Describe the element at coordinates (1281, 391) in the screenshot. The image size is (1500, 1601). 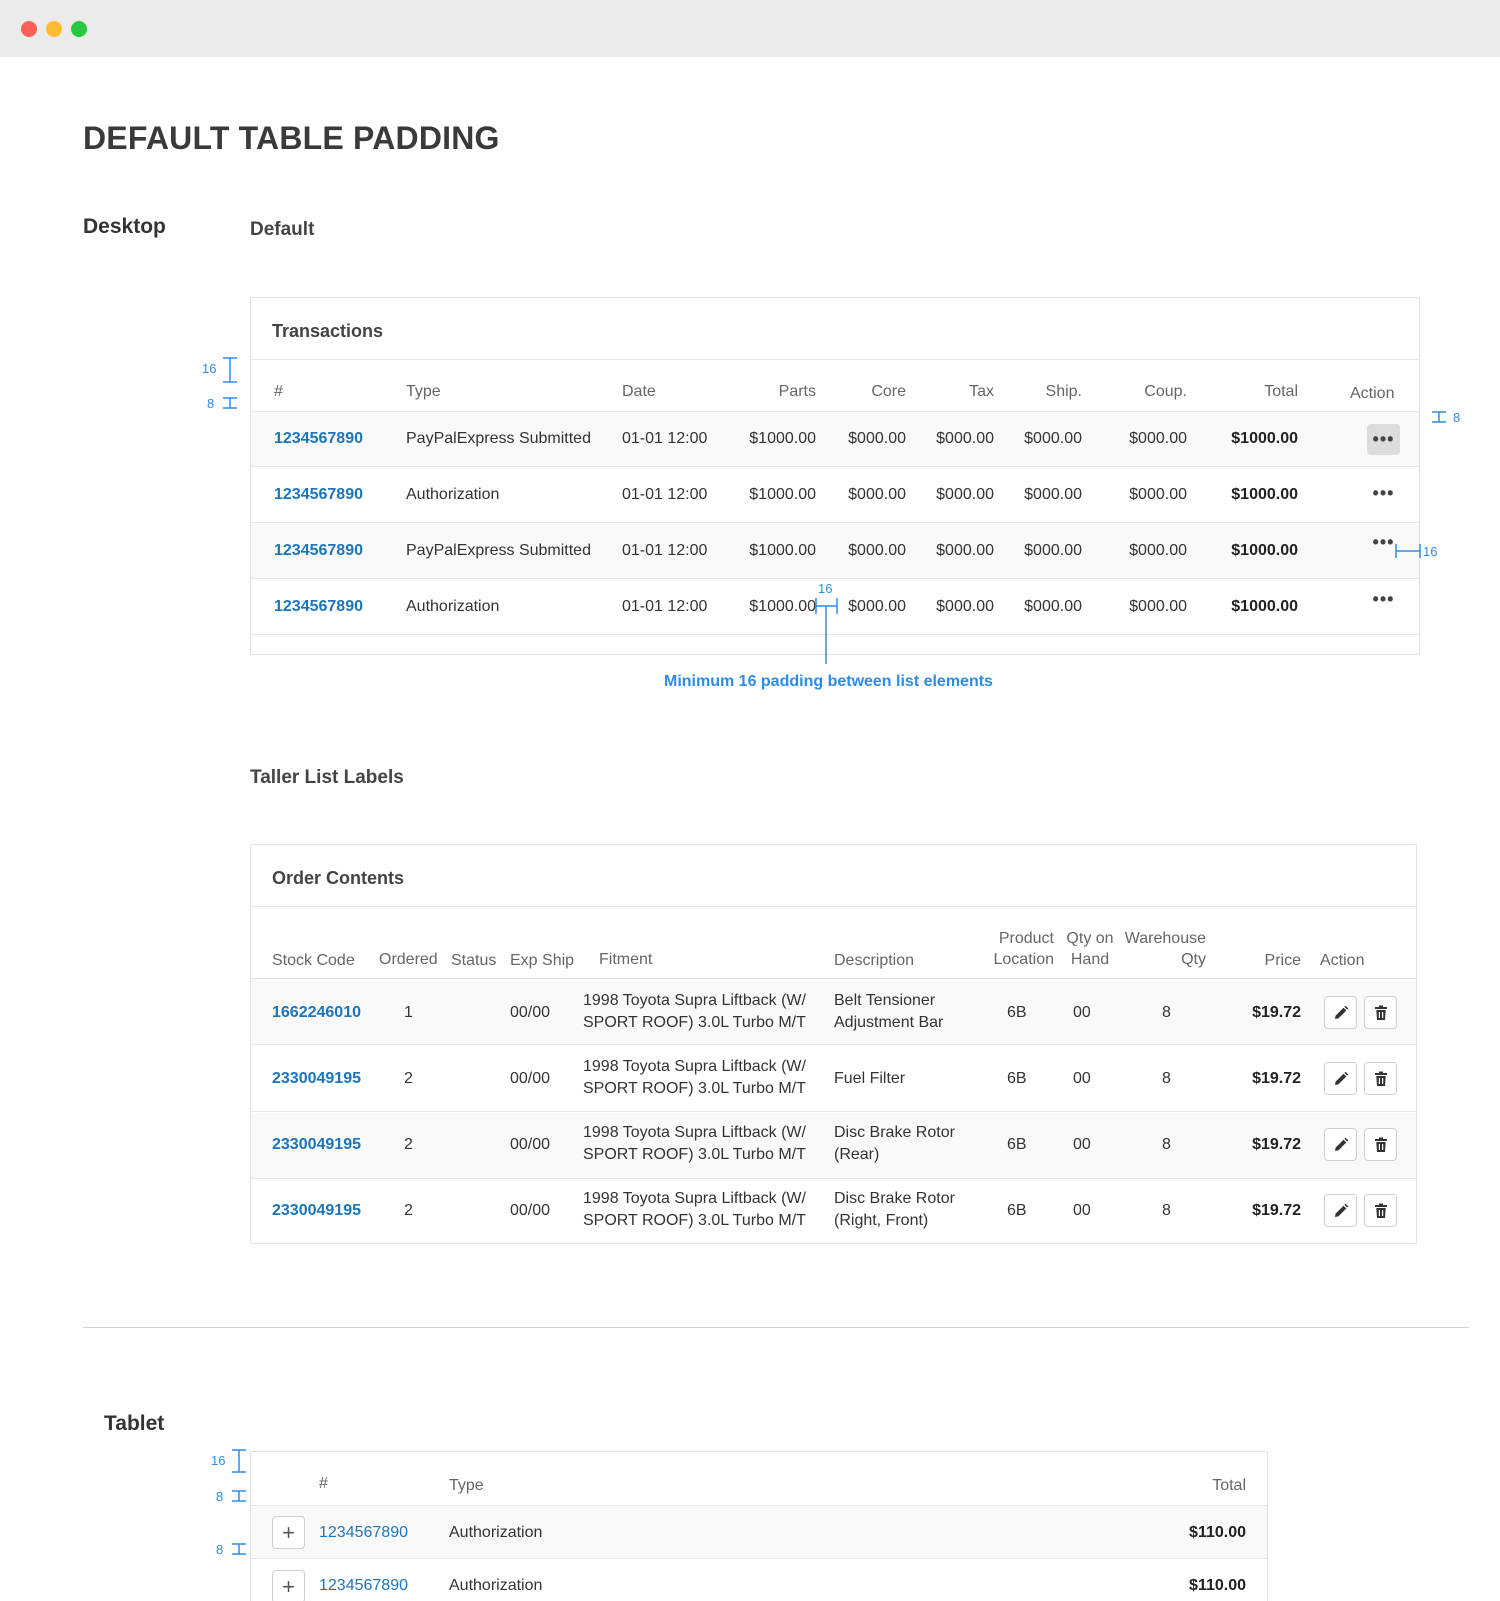
I see `col-header-total: Total` at that location.